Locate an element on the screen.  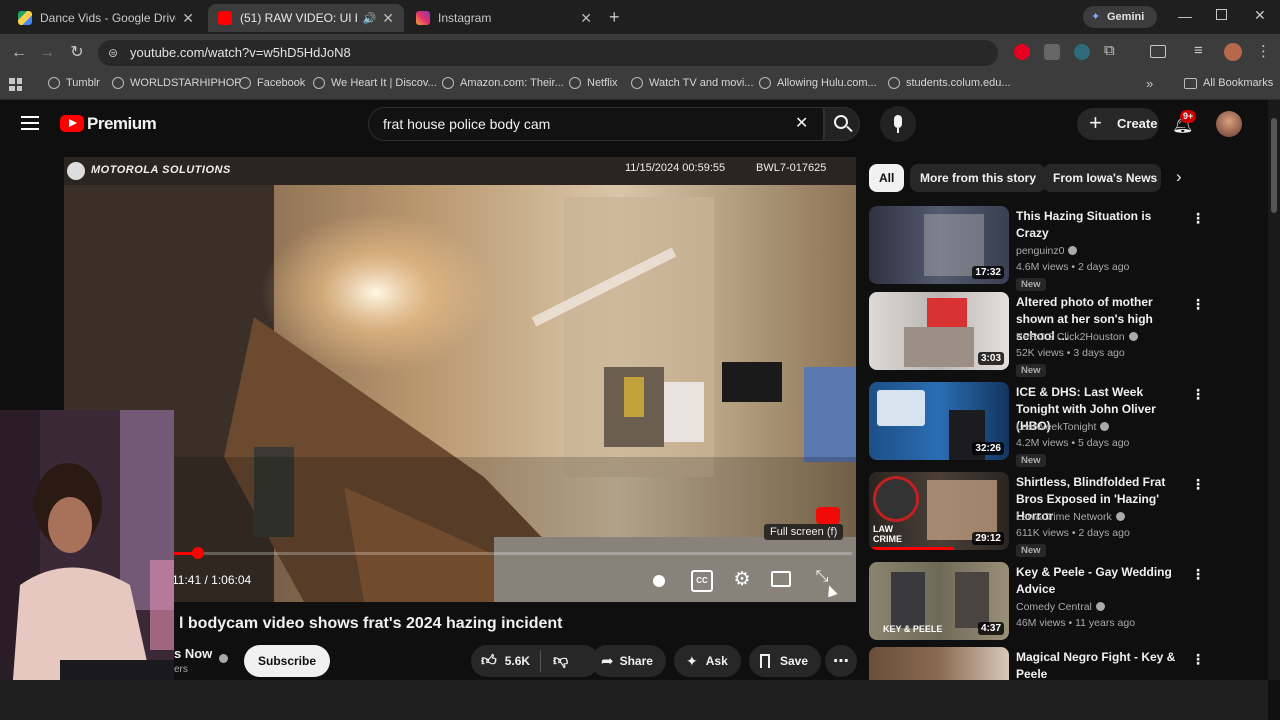
chip-more-from-story: More from this story is located at coordinates (978, 178).